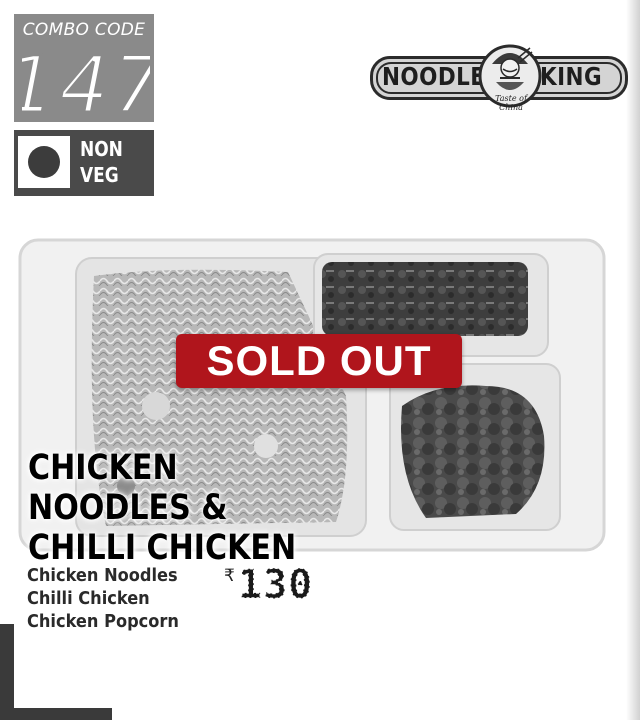  What do you see at coordinates (319, 361) in the screenshot?
I see `sold-out-badge: SOLD OUT` at bounding box center [319, 361].